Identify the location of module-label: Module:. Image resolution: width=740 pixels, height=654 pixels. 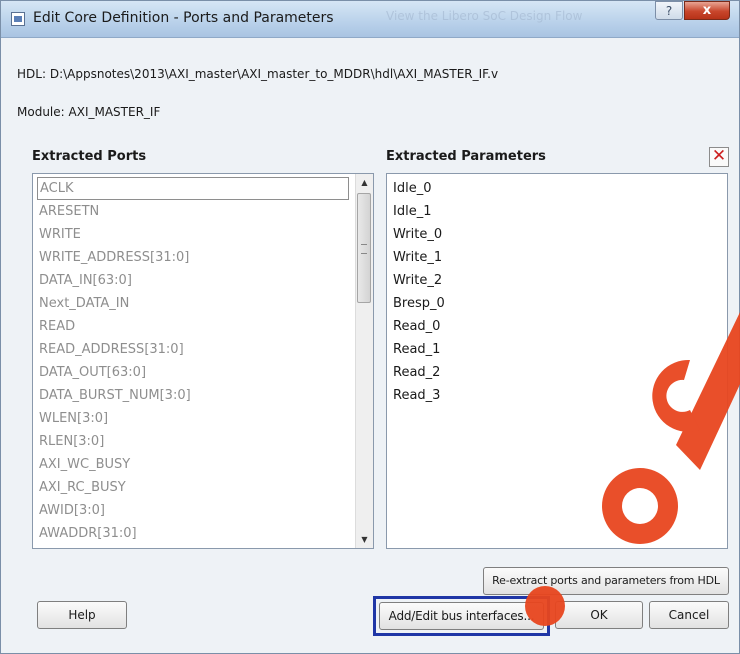
(41, 112).